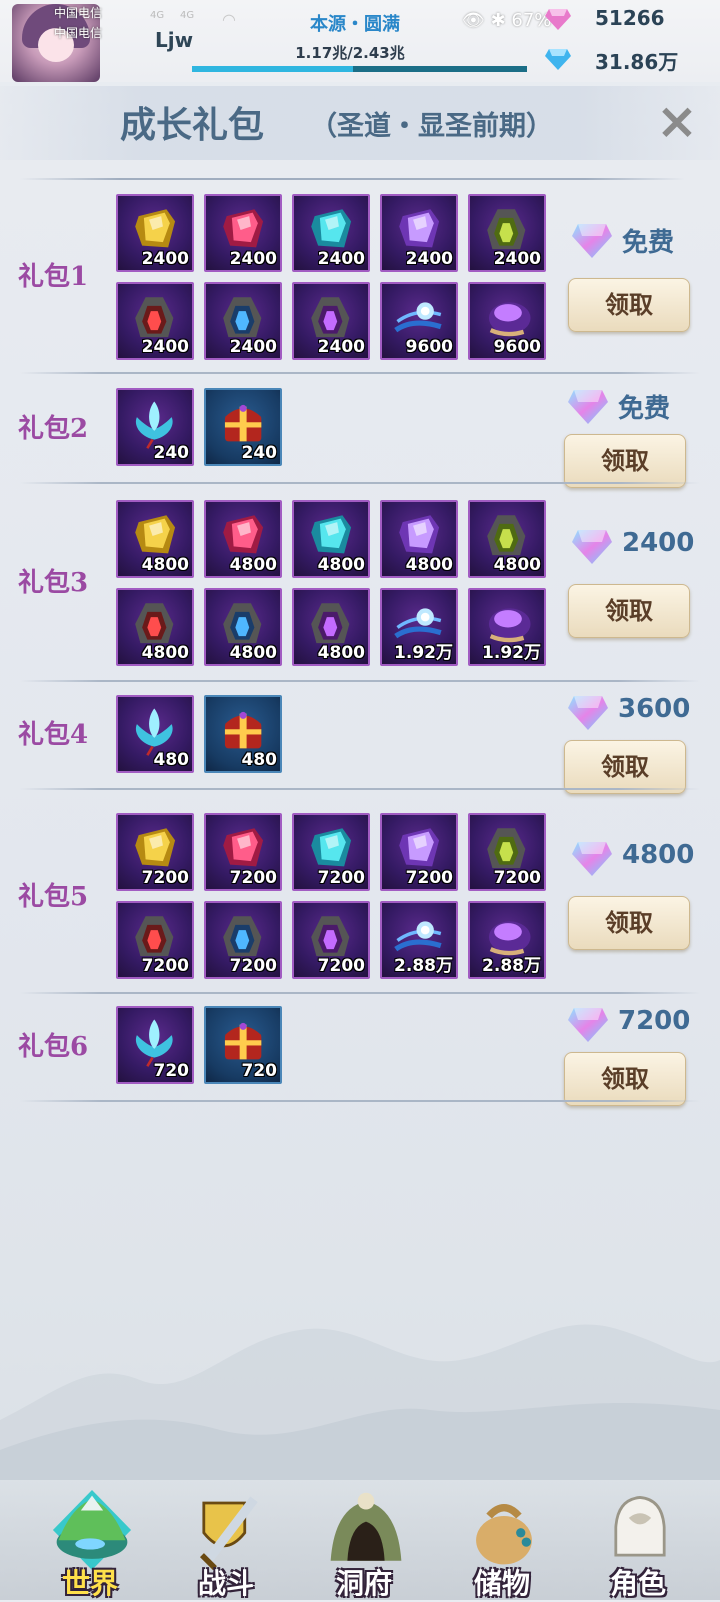 The image size is (720, 1602). I want to click on package-price: 2400, so click(658, 543).